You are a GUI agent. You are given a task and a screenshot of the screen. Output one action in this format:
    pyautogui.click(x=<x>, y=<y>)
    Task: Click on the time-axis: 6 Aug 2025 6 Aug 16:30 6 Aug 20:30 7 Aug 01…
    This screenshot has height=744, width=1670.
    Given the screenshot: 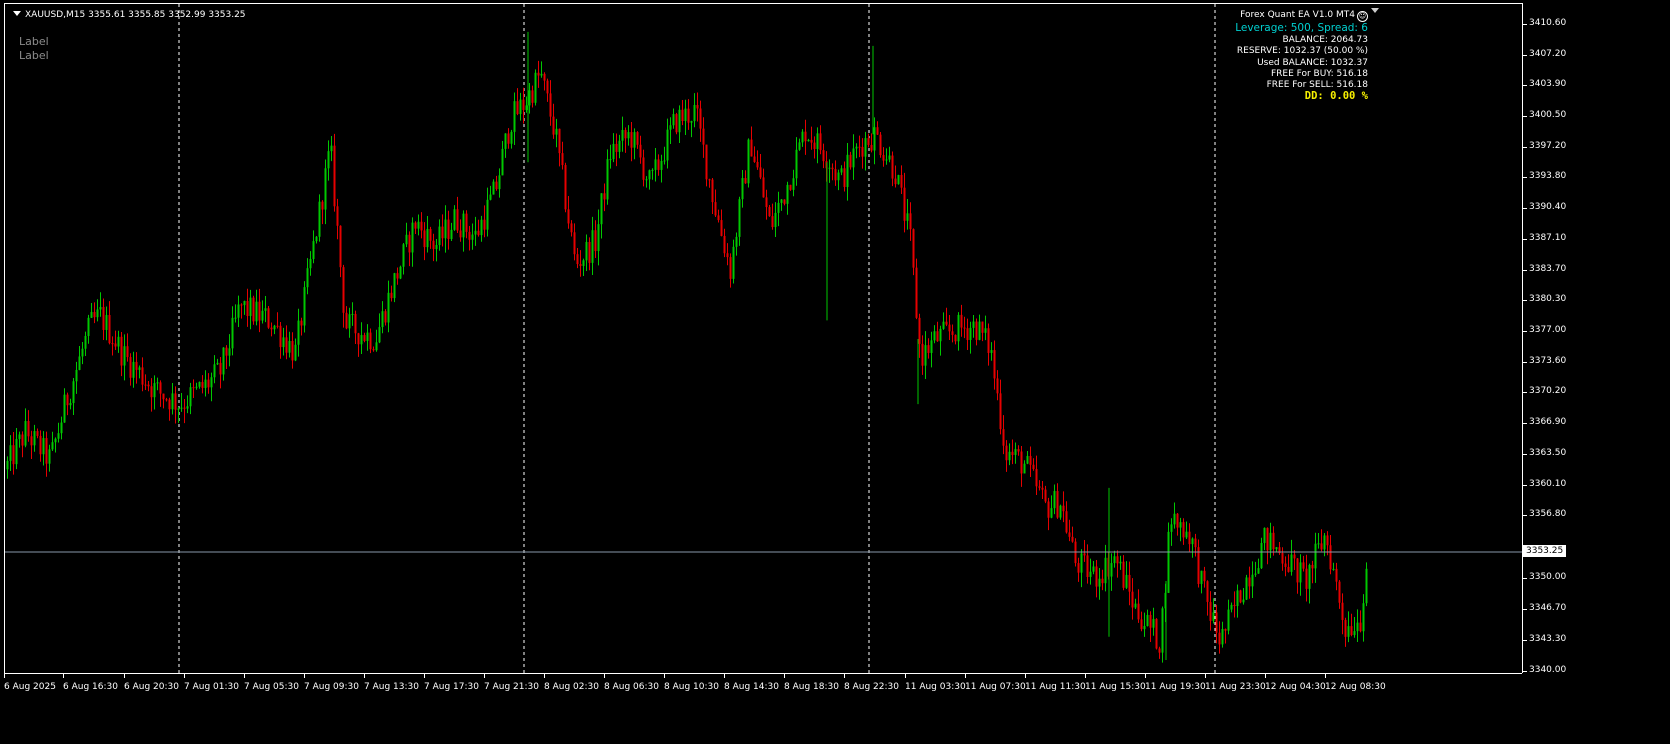 What is the action you would take?
    pyautogui.click(x=763, y=708)
    